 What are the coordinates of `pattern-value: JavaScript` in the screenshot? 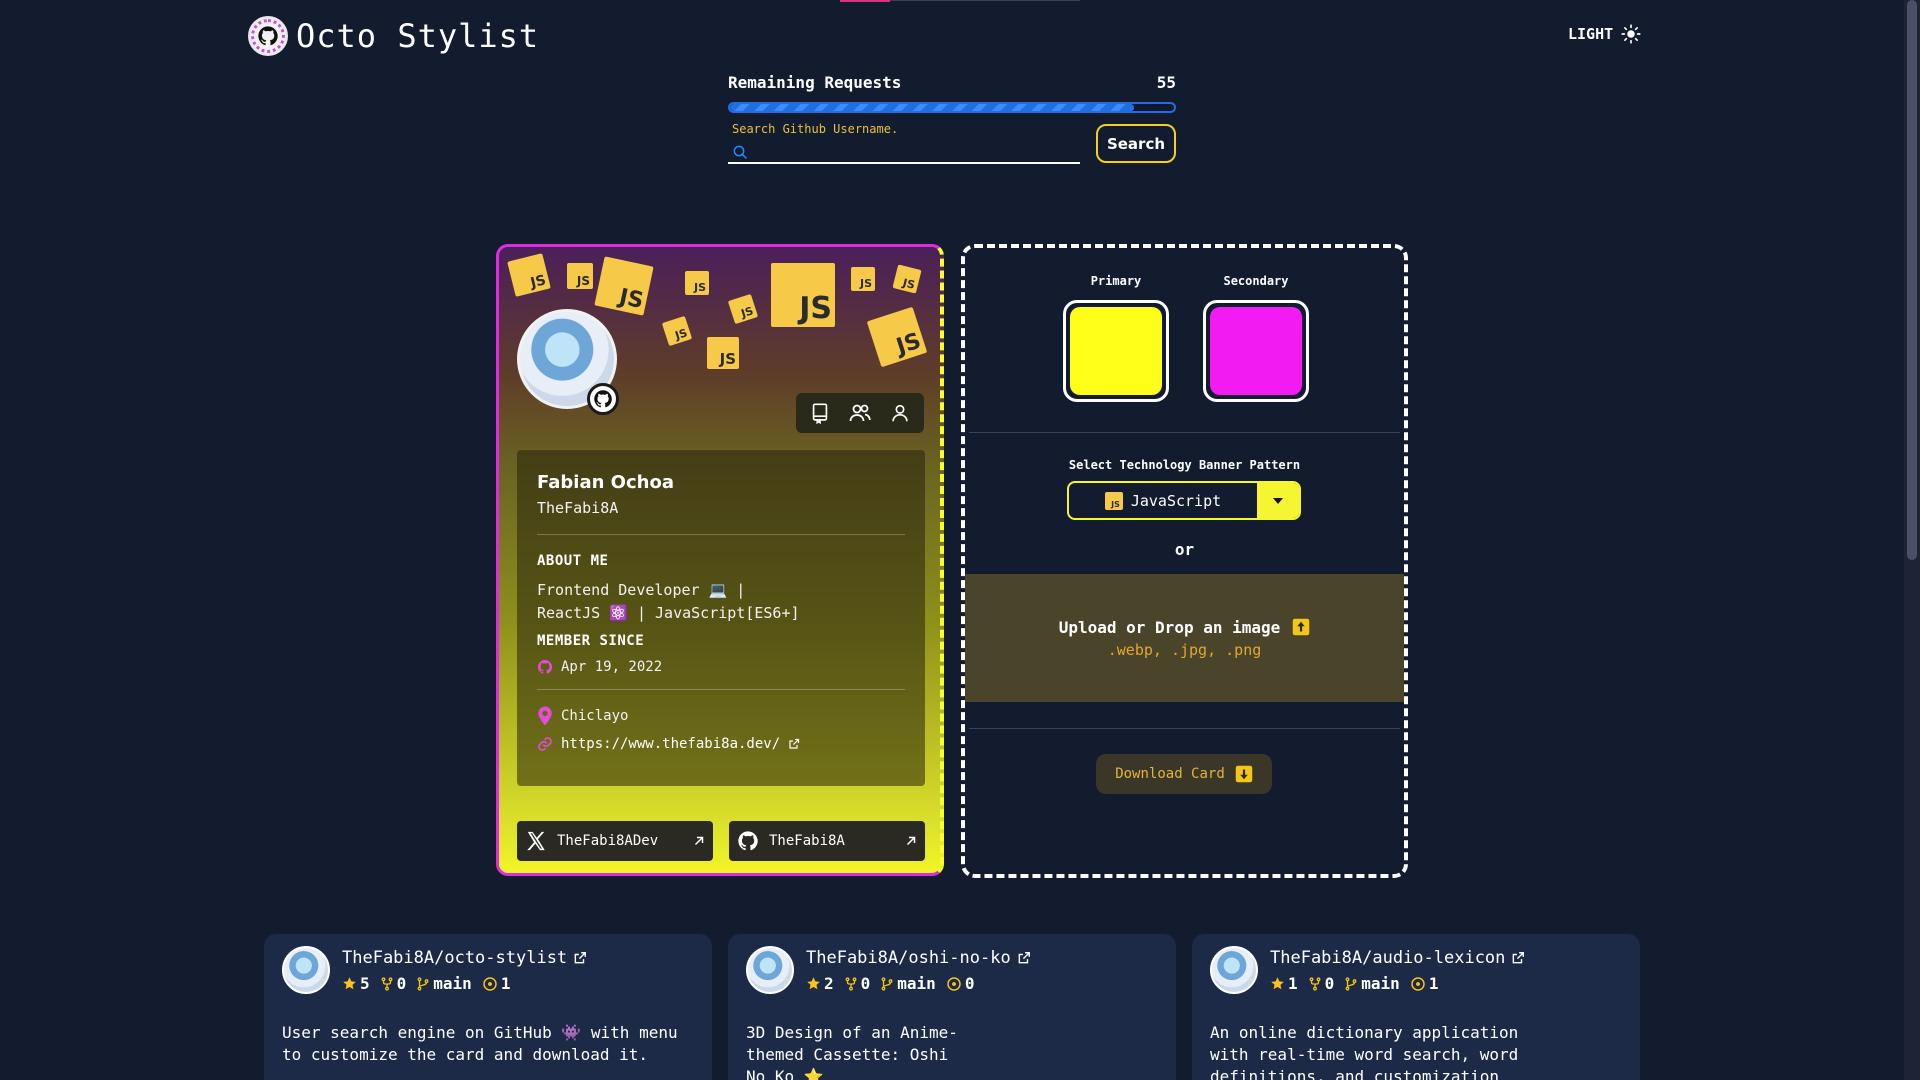 It's located at (1176, 500).